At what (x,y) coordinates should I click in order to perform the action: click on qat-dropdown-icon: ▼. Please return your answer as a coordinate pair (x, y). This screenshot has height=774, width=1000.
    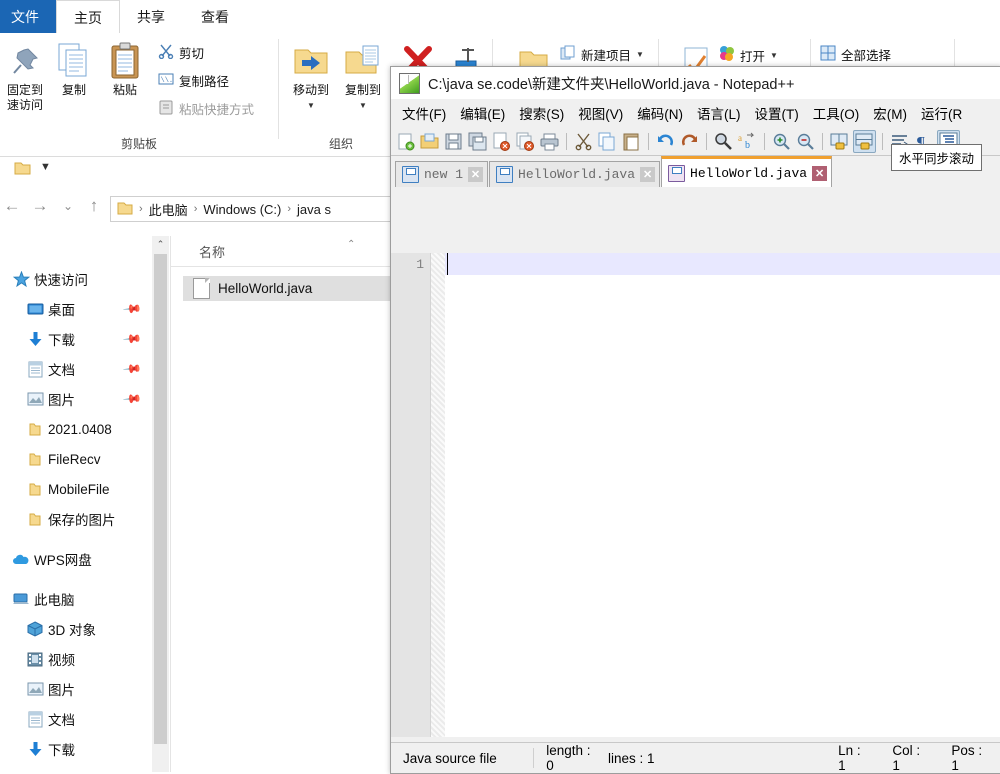
    Looking at the image, I should click on (45, 167).